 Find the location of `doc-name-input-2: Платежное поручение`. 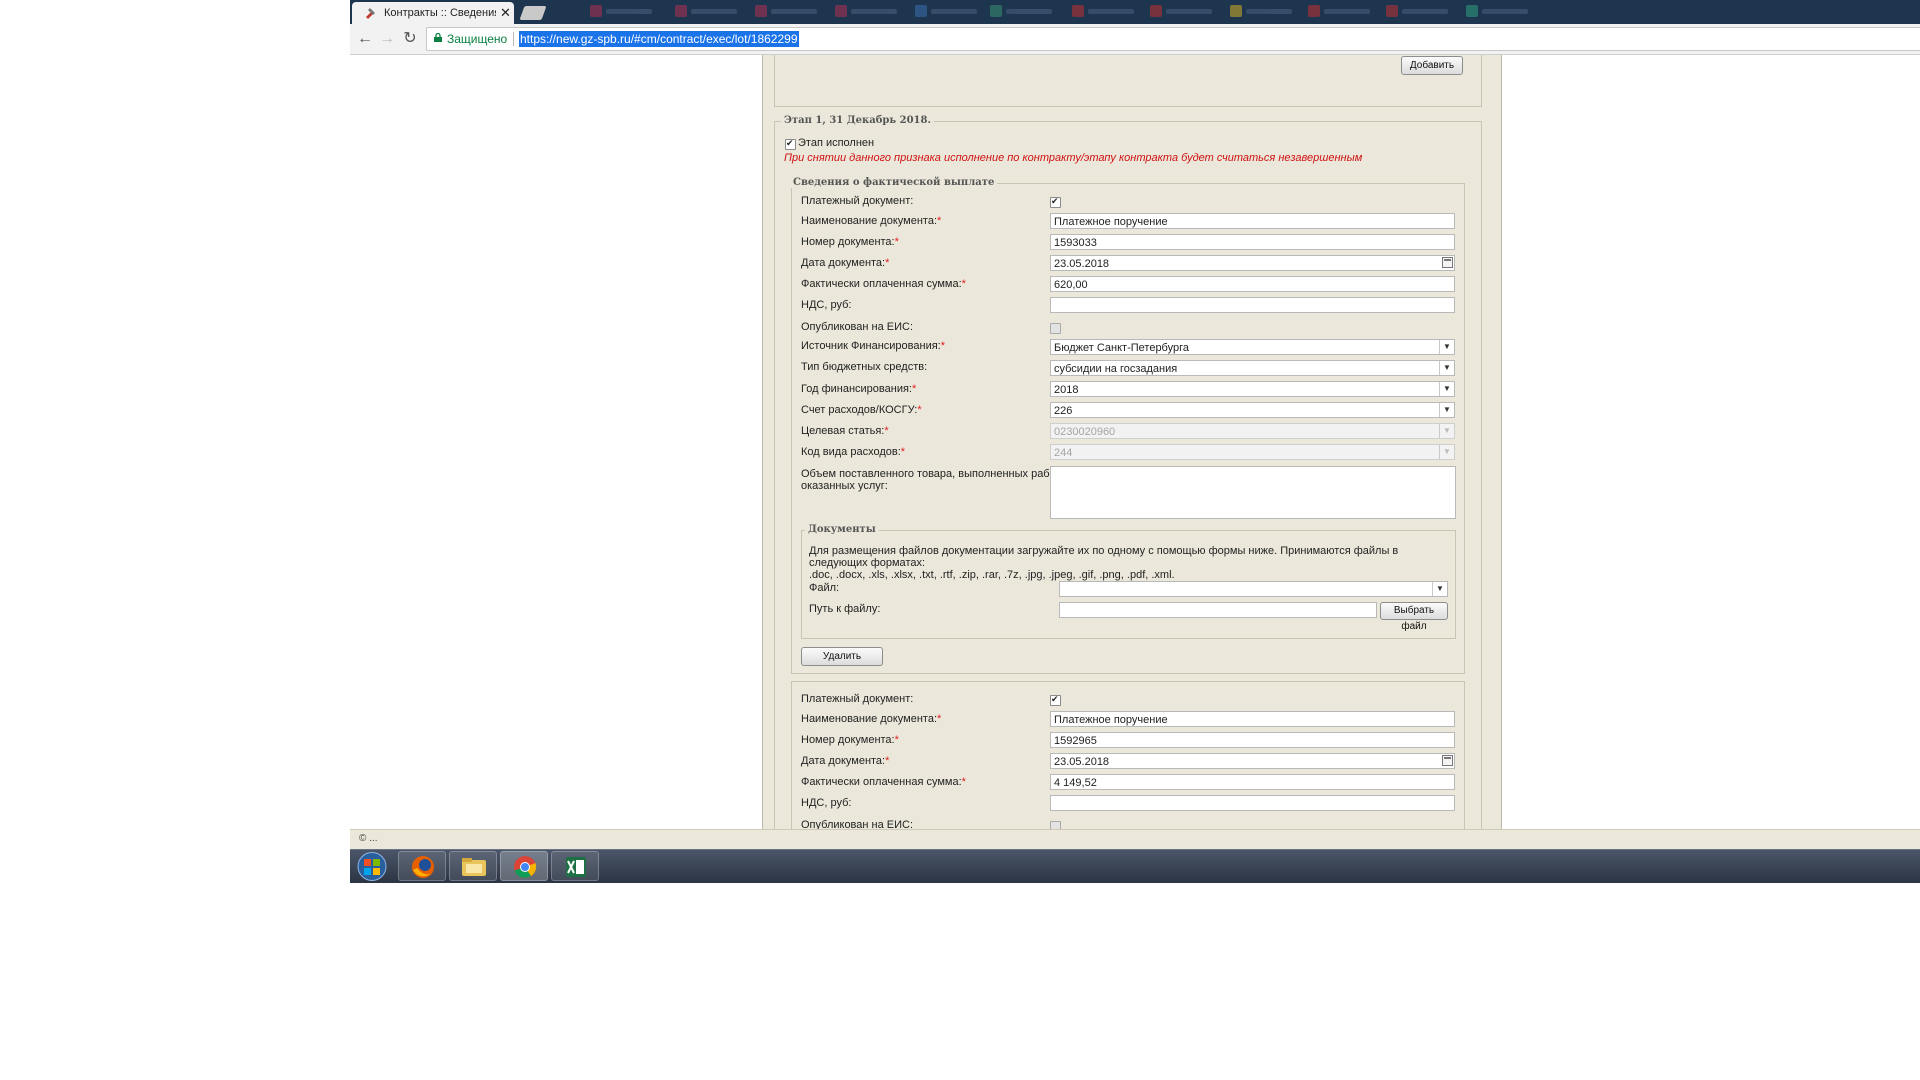

doc-name-input-2: Платежное поручение is located at coordinates (1252, 719).